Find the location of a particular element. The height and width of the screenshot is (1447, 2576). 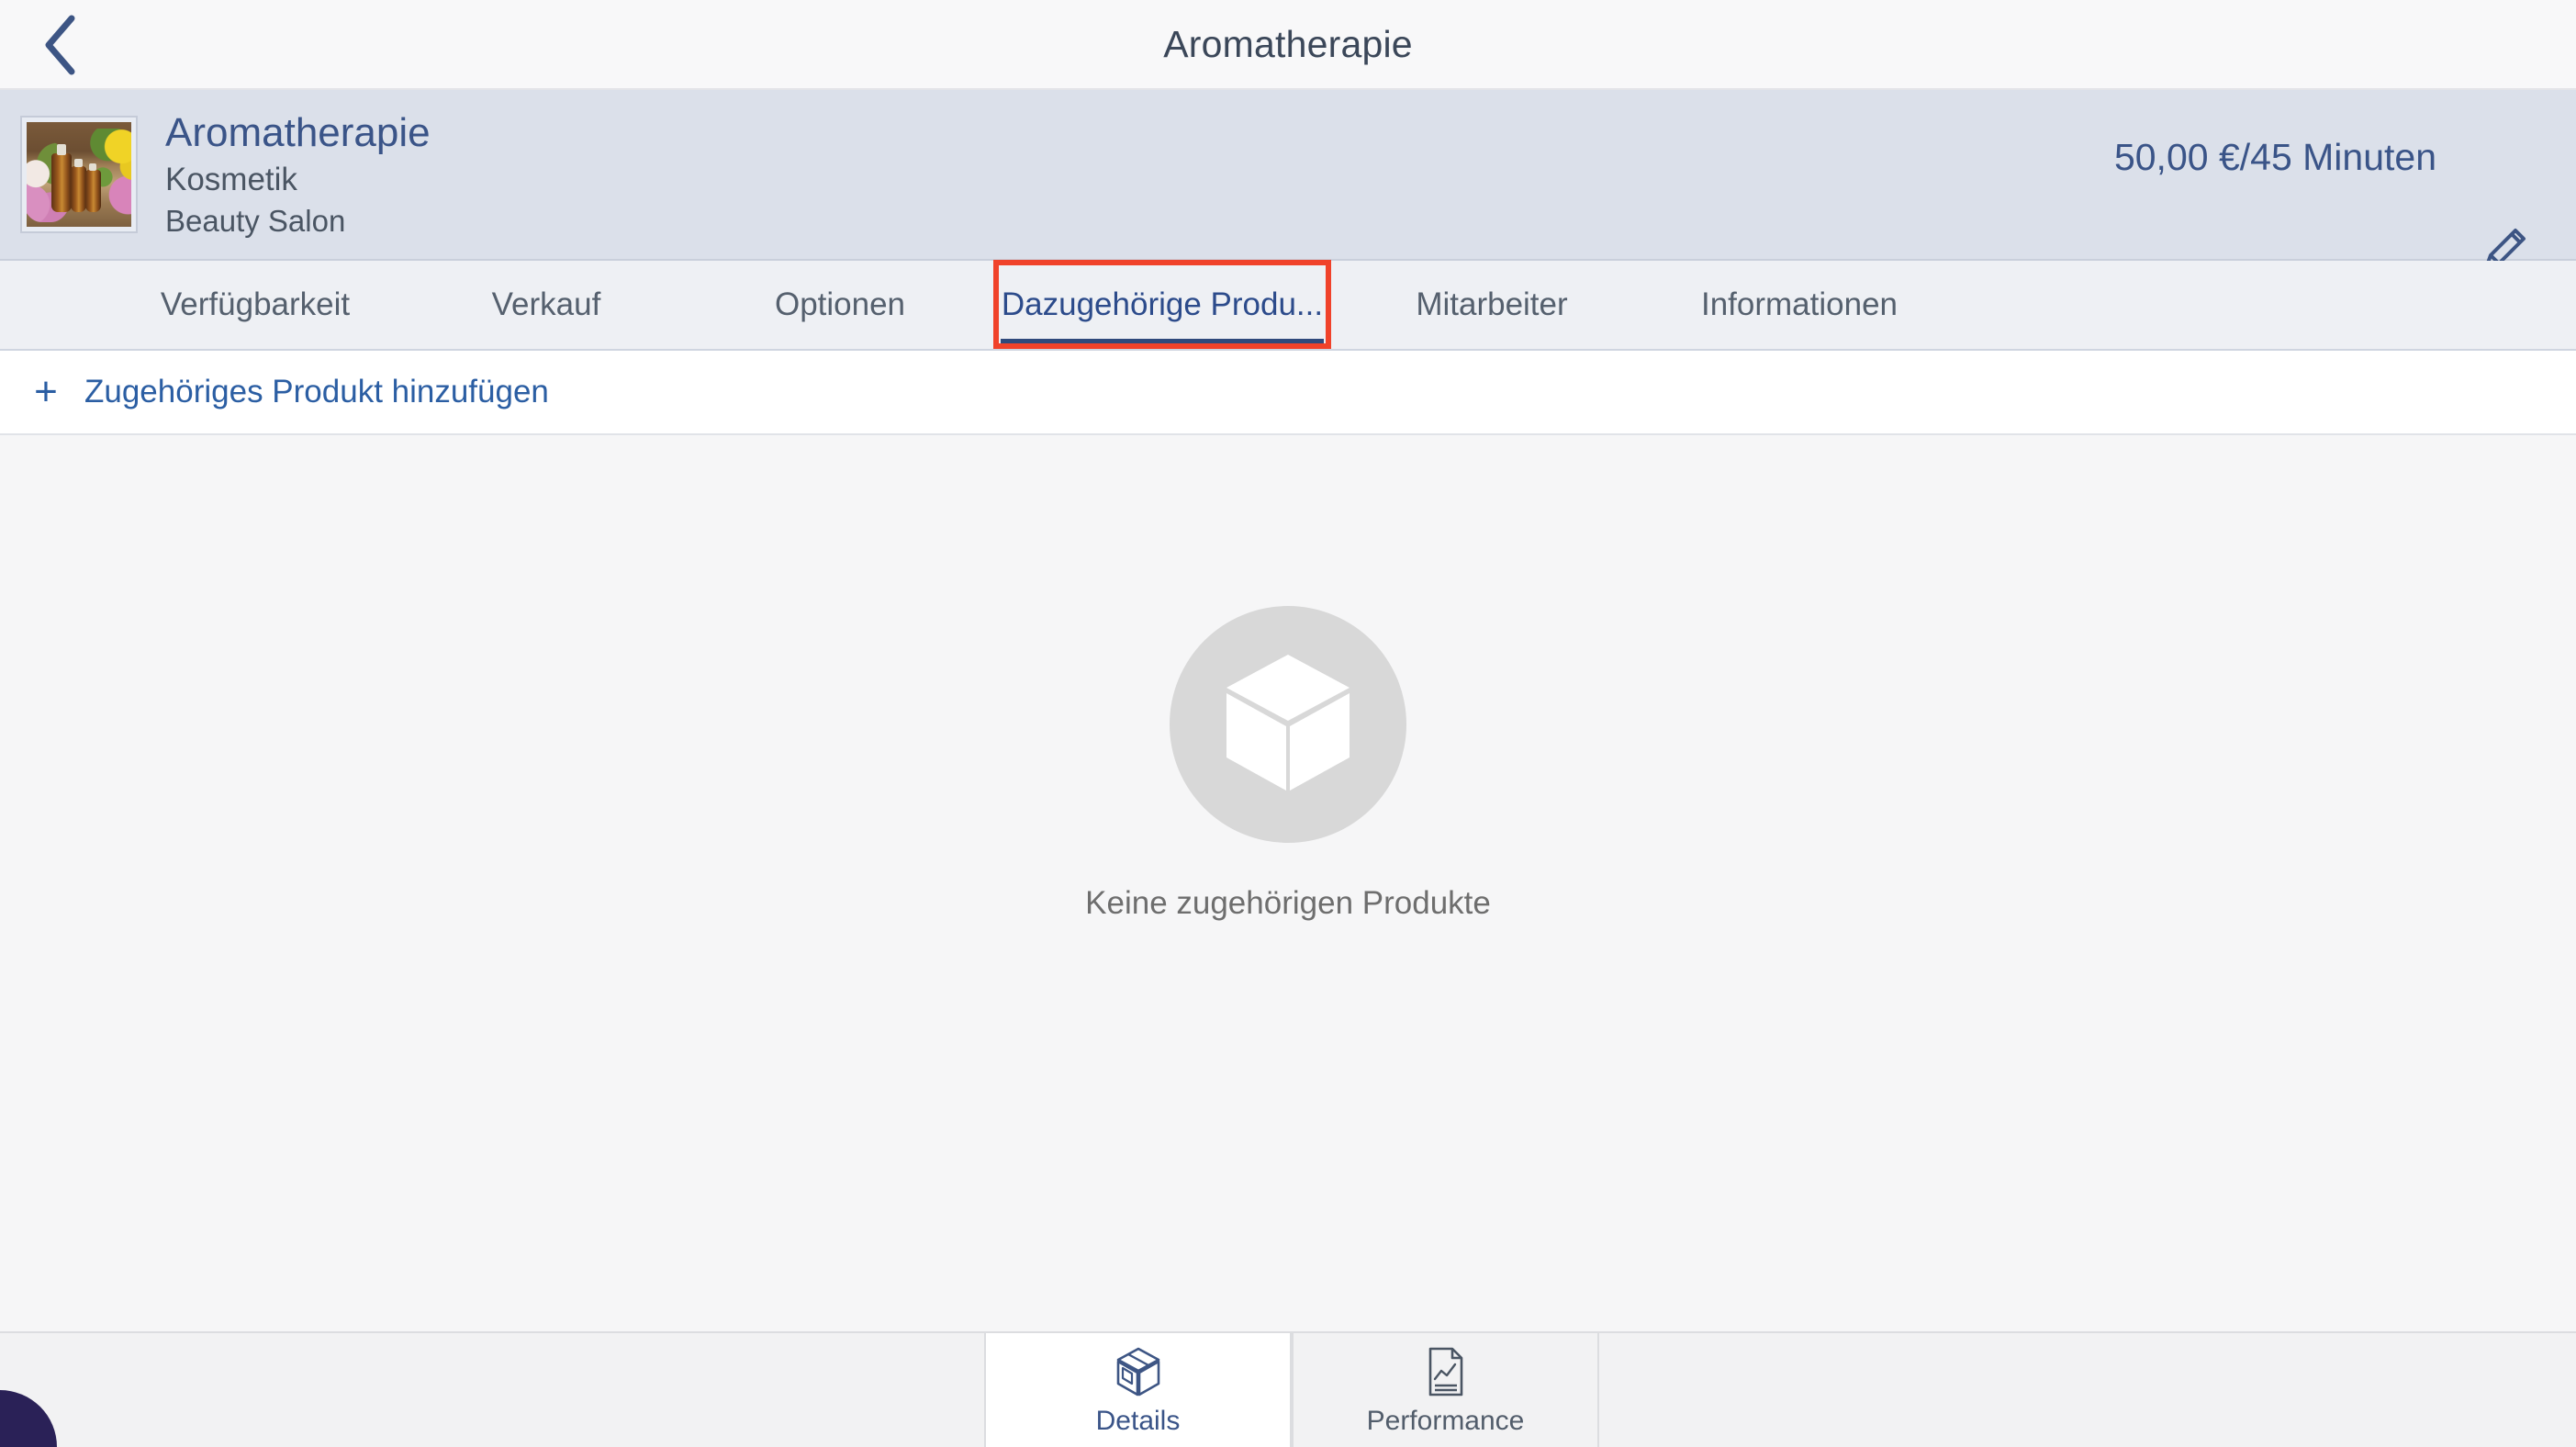

add-related-product-row: + Zugehöriges Produkt hinzufügen is located at coordinates (1288, 393).